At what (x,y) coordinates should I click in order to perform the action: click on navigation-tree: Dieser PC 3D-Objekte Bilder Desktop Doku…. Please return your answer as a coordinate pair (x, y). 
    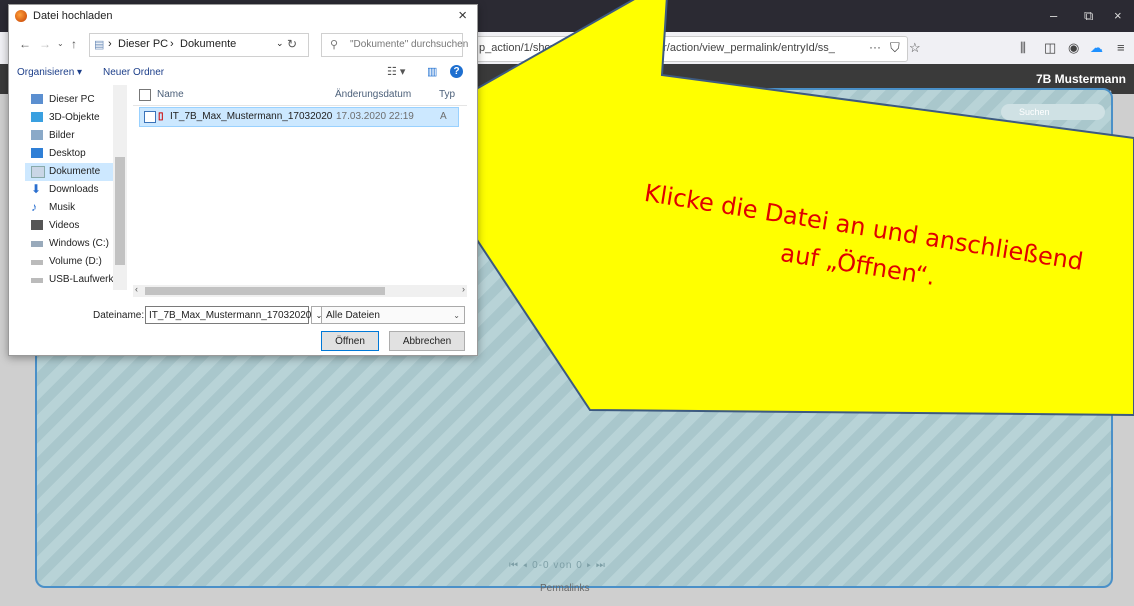
    Looking at the image, I should click on (68, 187).